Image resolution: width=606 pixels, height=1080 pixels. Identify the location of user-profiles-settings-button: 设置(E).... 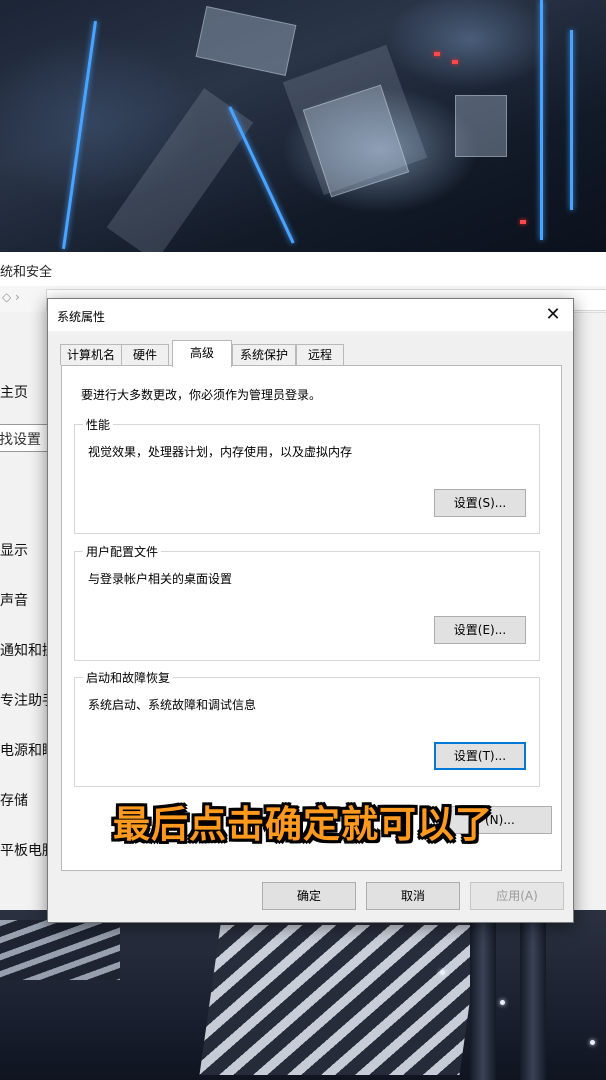
(480, 630).